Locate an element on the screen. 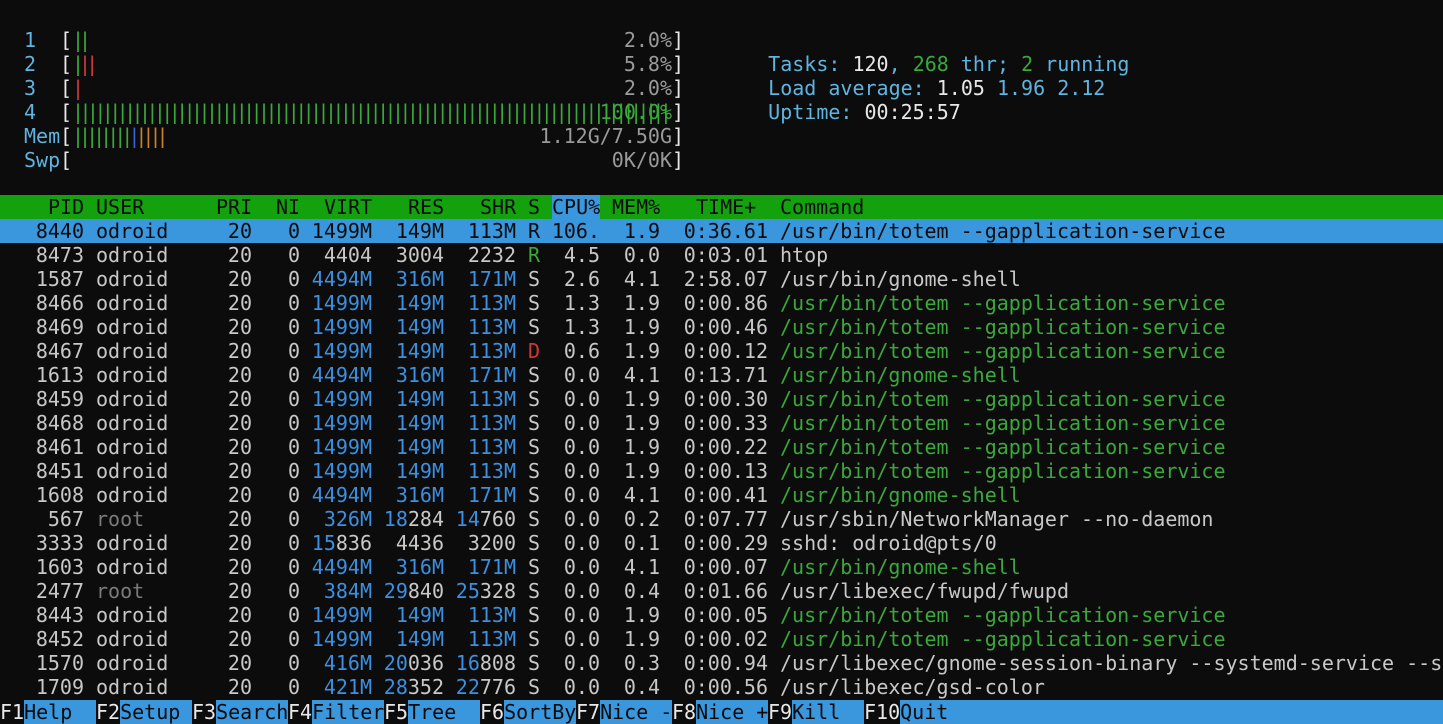  col-user: USER is located at coordinates (120, 207).